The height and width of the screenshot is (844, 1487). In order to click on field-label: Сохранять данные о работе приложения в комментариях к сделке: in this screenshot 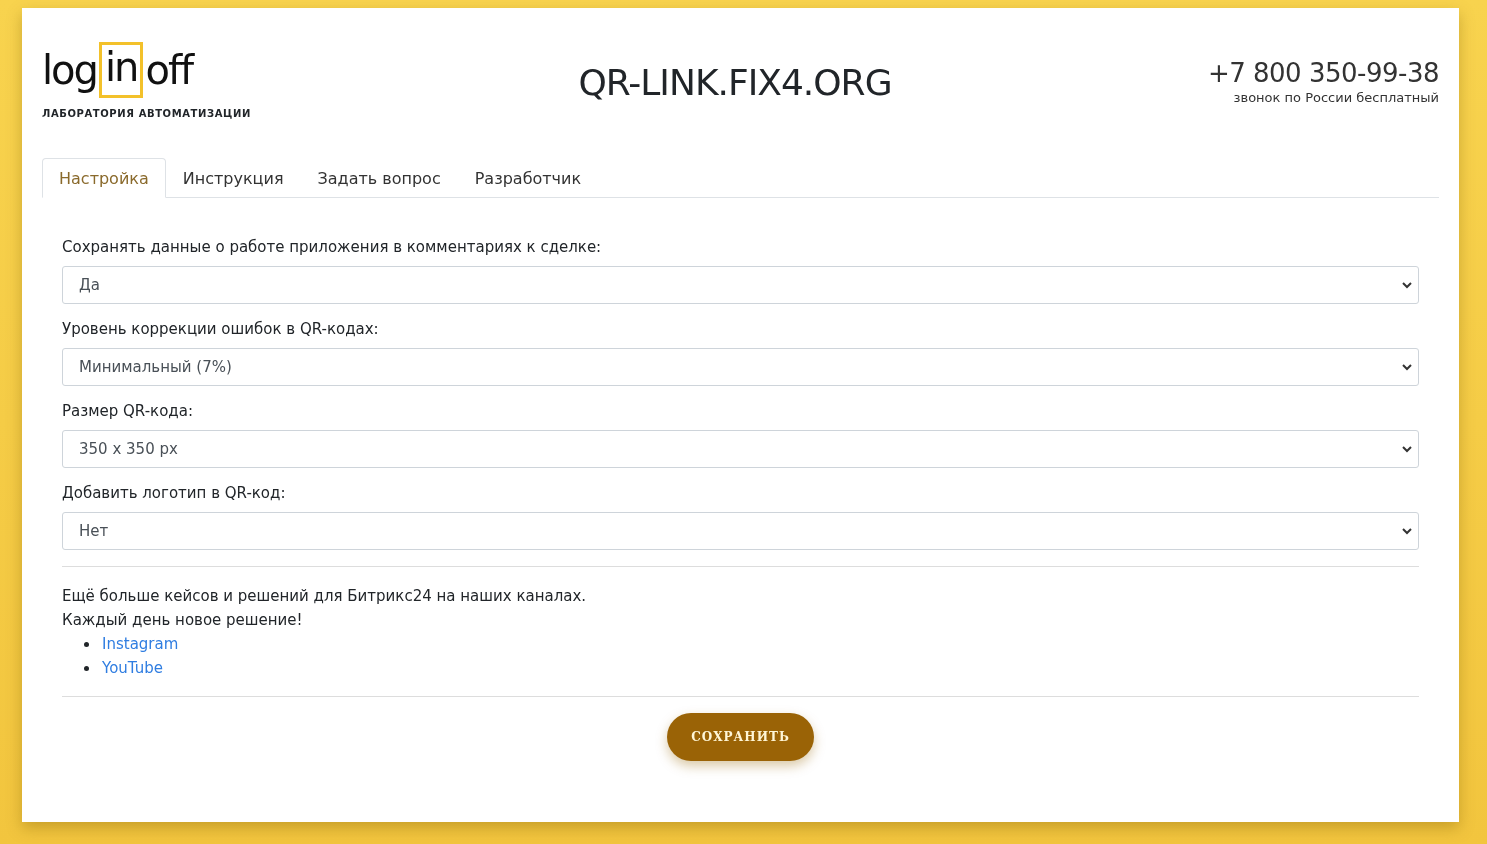, I will do `click(332, 247)`.